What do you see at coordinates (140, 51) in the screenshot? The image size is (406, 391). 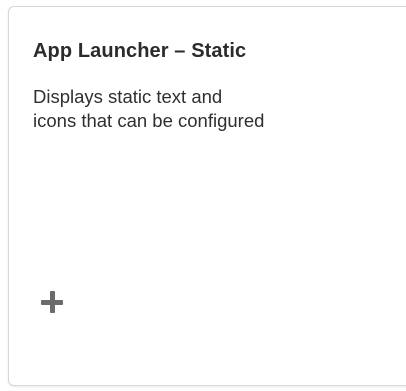 I see `card-title: App Launcher – Static` at bounding box center [140, 51].